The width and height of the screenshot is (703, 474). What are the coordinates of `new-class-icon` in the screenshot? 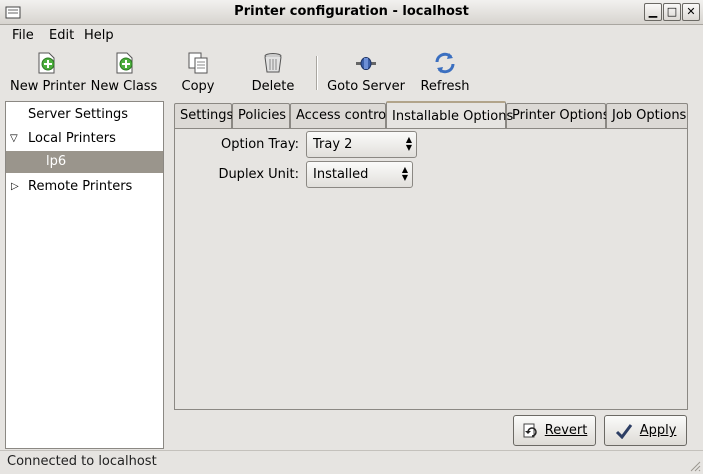 It's located at (124, 63).